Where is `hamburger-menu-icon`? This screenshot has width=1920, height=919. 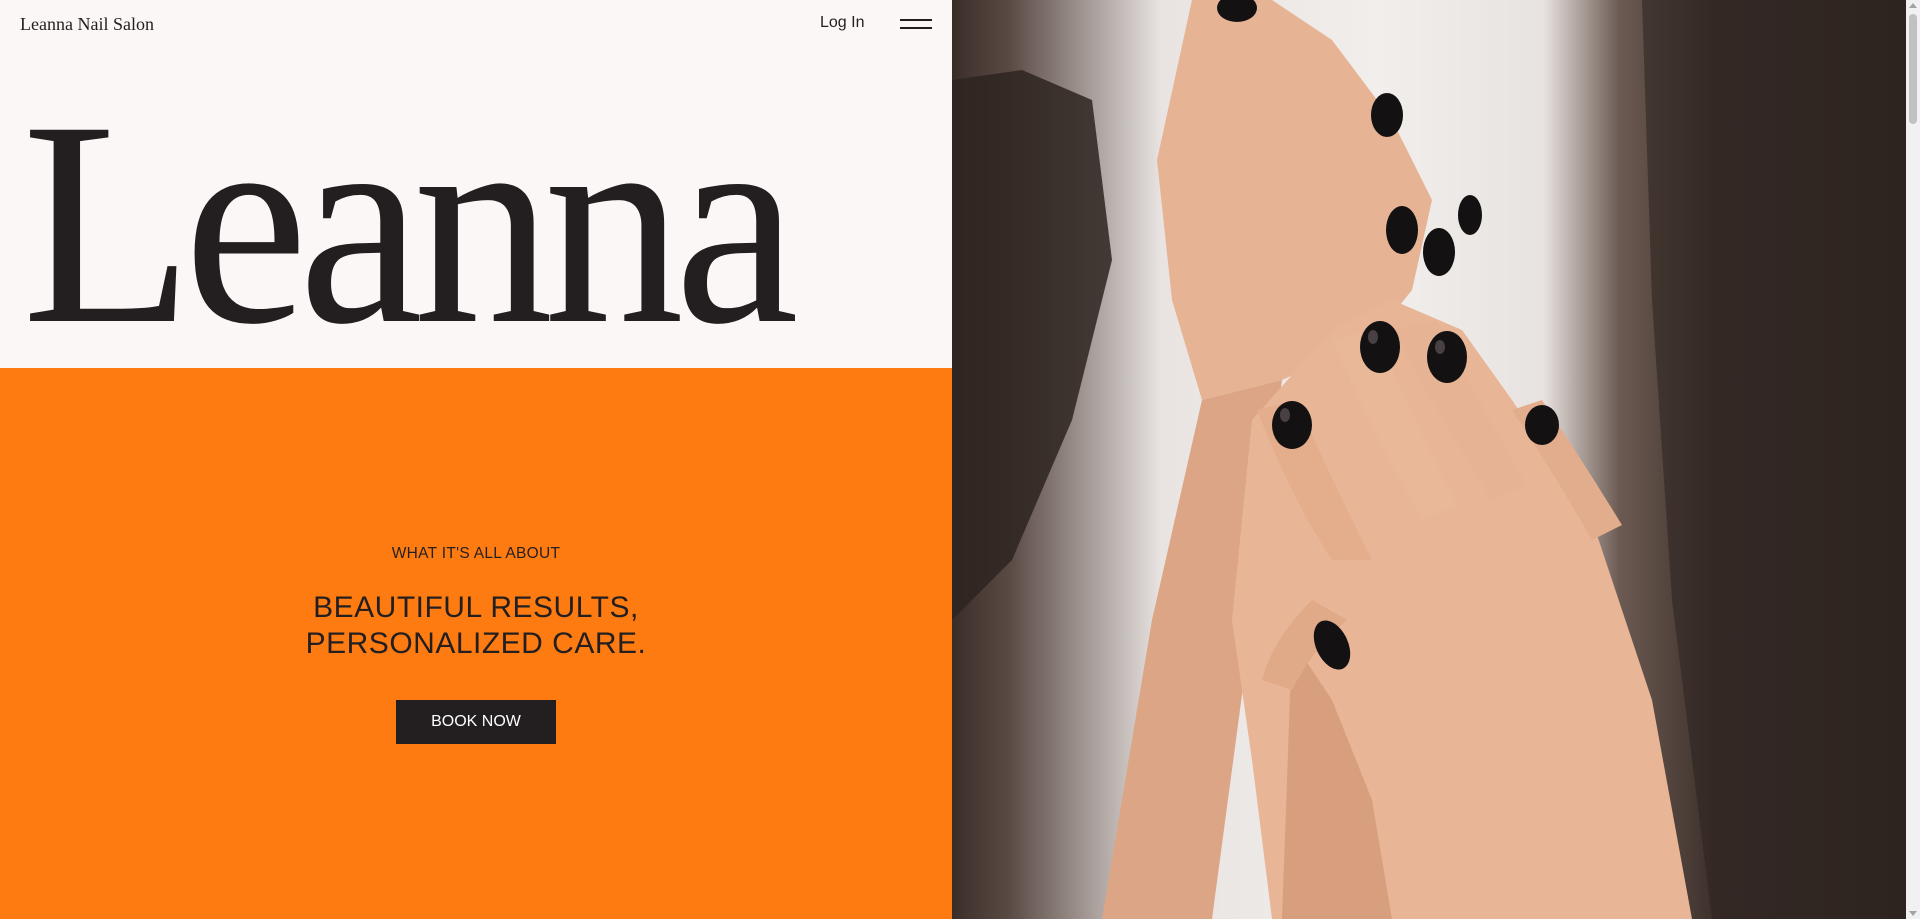 hamburger-menu-icon is located at coordinates (916, 24).